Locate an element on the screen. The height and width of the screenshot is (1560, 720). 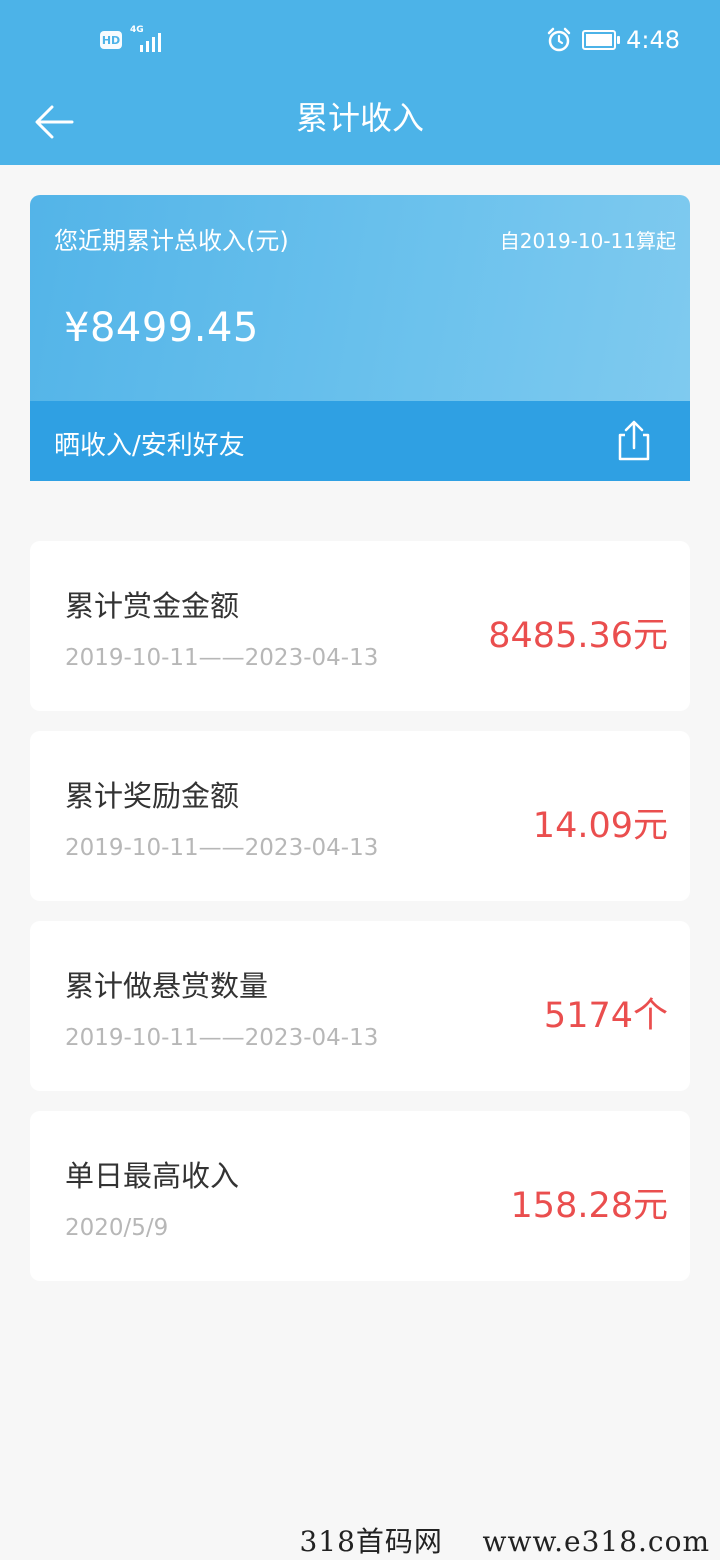
stat-card-daily-max: 单日最高收入 2020/5/9 158.28元 is located at coordinates (360, 1196).